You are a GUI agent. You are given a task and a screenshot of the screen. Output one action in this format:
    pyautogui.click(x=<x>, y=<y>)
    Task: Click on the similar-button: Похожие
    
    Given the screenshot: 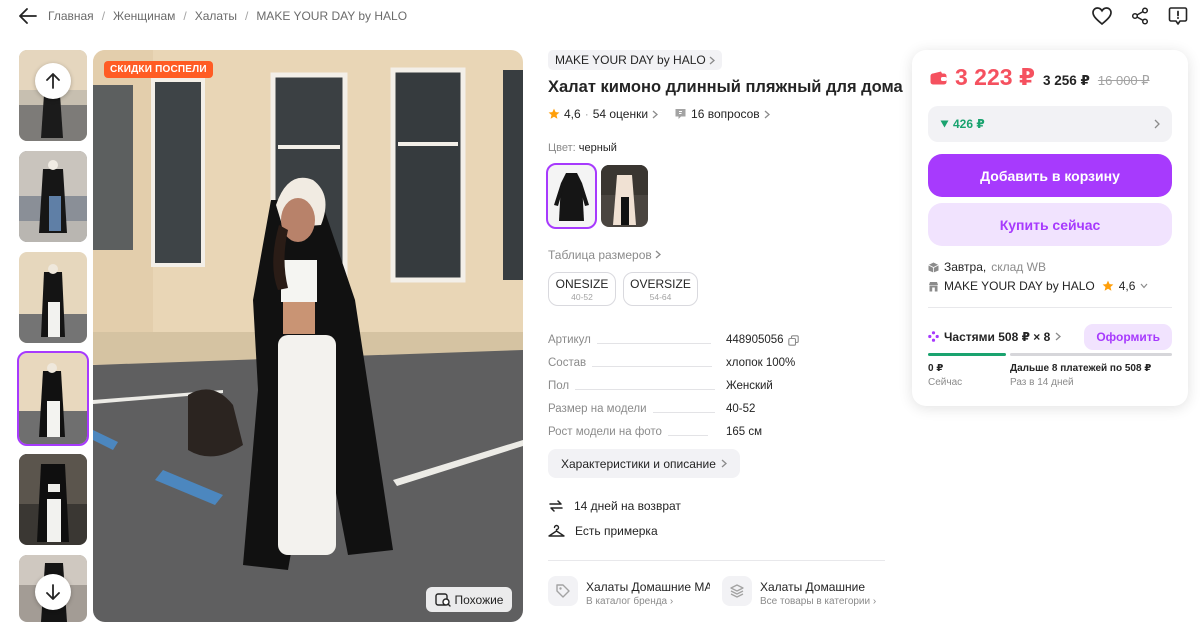 What is the action you would take?
    pyautogui.click(x=469, y=599)
    